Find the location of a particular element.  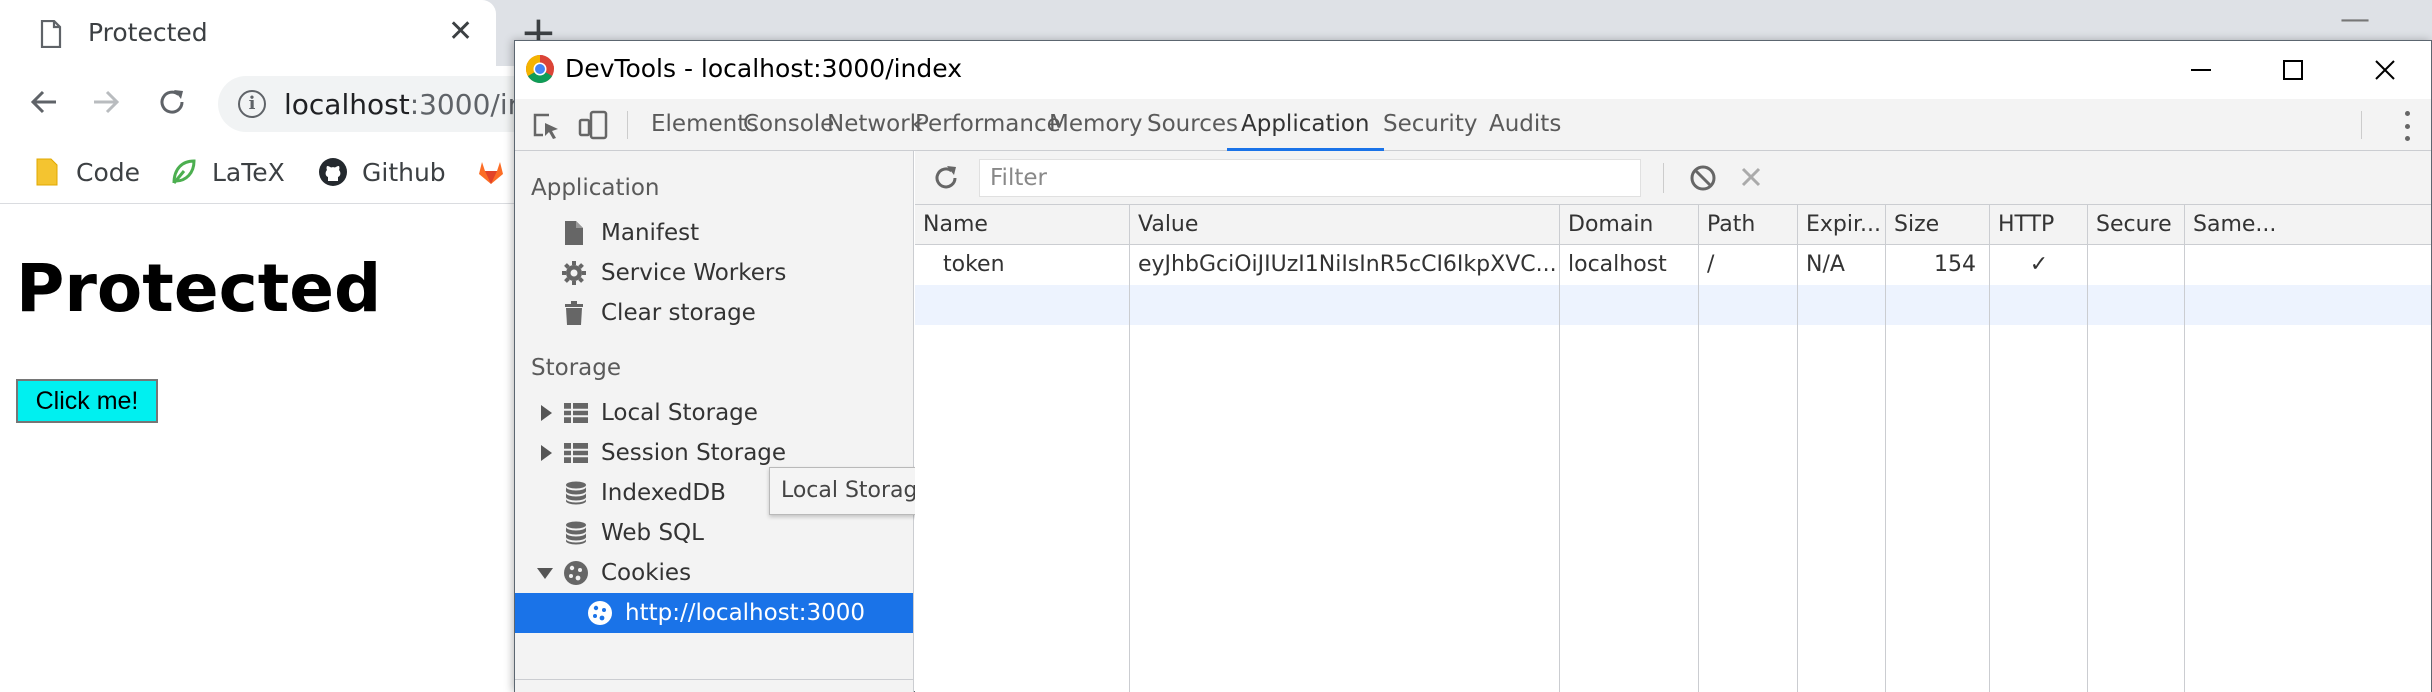

gear-icon is located at coordinates (574, 273).